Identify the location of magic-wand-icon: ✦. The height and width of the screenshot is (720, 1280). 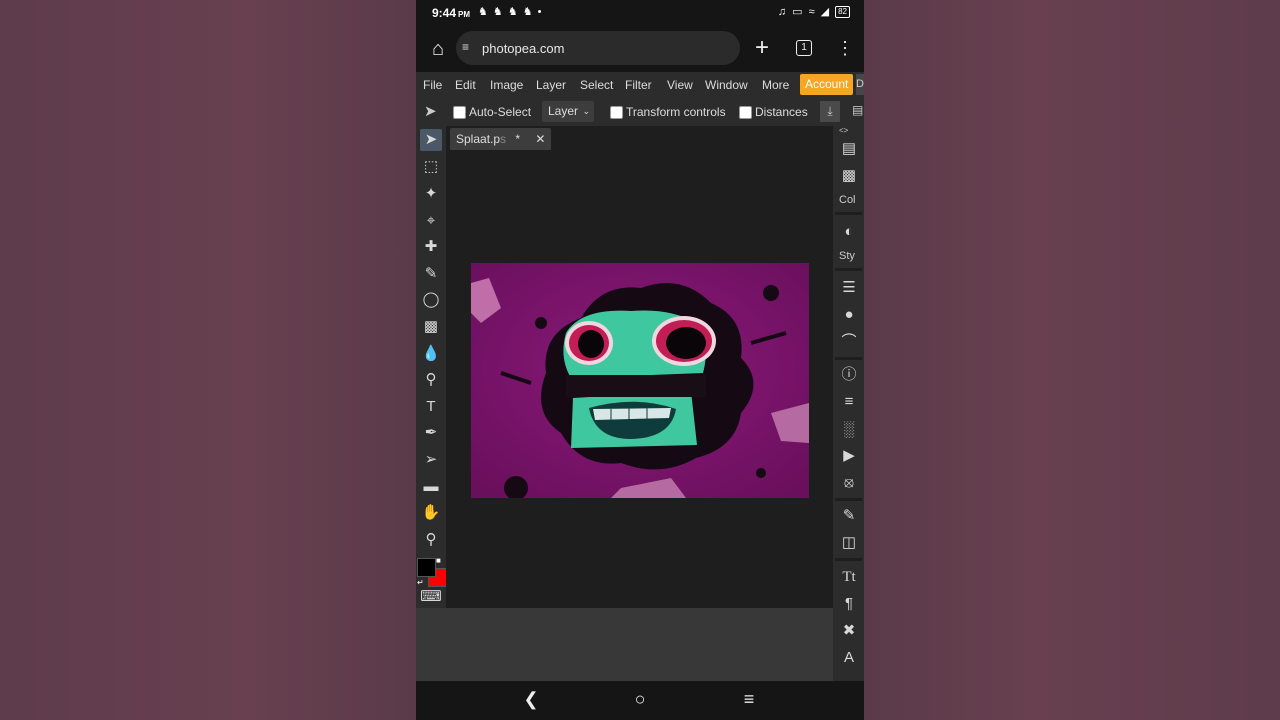
(431, 194).